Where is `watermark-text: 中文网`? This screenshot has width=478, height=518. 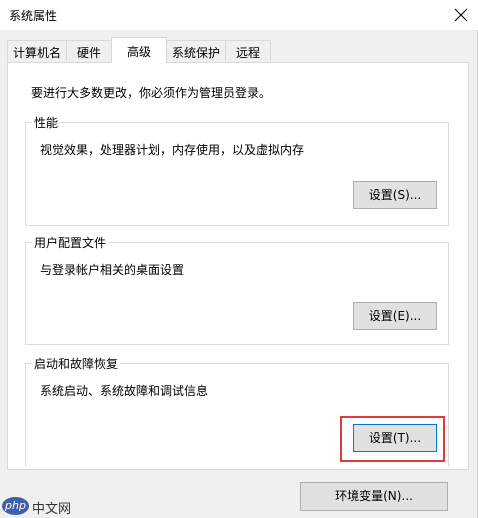
watermark-text: 中文网 is located at coordinates (52, 509).